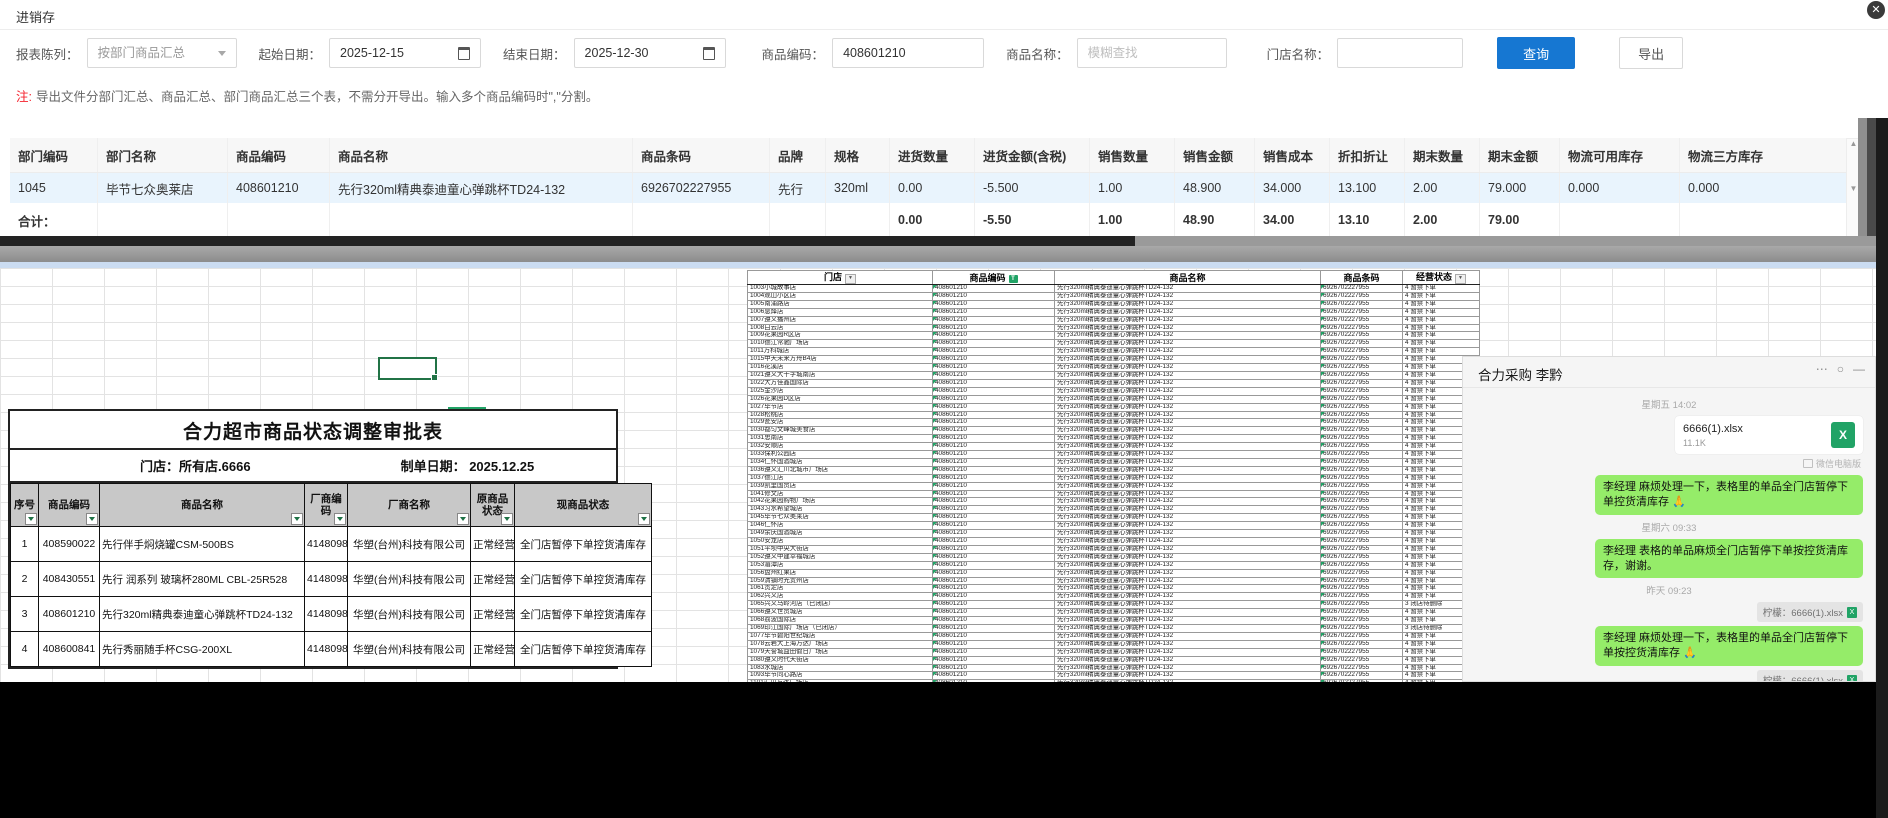 The height and width of the screenshot is (818, 1888). Describe the element at coordinates (857, 187) in the screenshot. I see `report-cell: 320ml` at that location.